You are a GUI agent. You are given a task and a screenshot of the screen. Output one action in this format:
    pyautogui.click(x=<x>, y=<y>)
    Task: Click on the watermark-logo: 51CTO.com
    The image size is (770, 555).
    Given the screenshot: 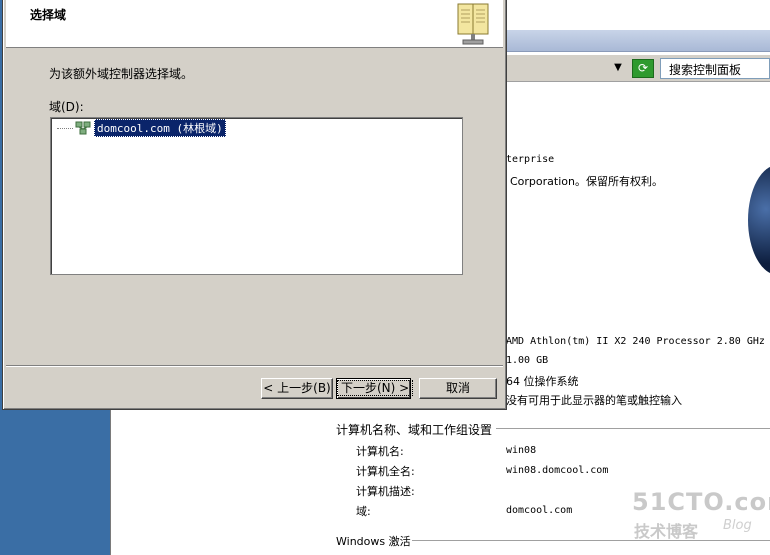 What is the action you would take?
    pyautogui.click(x=701, y=502)
    